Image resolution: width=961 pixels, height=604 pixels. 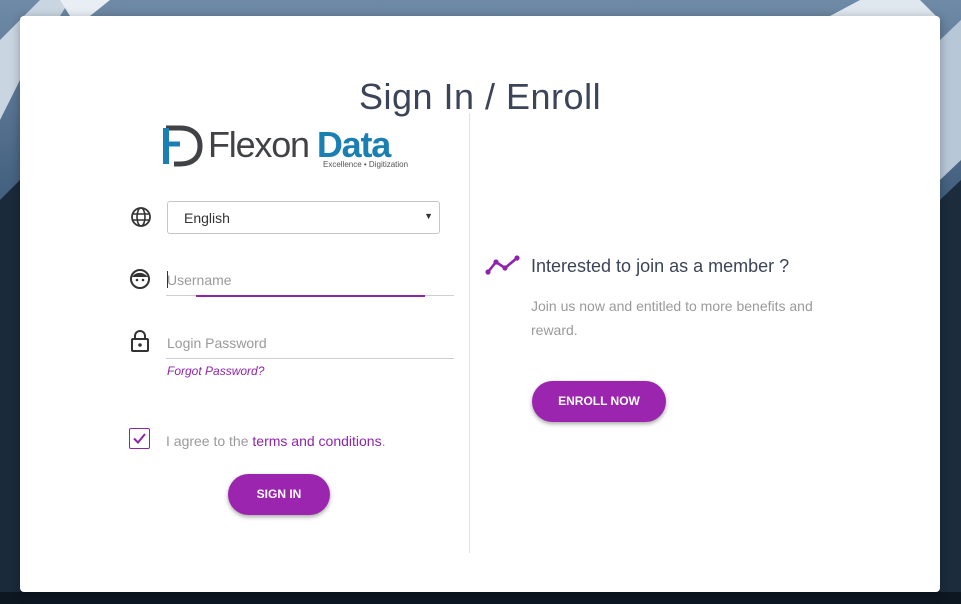 I want to click on terms-link: terms and conditions, so click(x=316, y=441).